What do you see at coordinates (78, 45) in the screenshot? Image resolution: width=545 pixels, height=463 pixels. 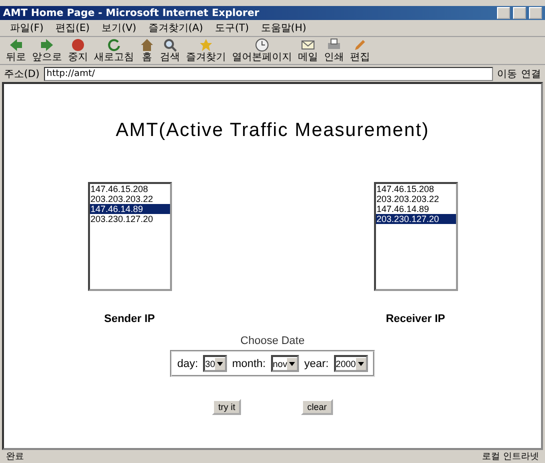 I see `stop-icon` at bounding box center [78, 45].